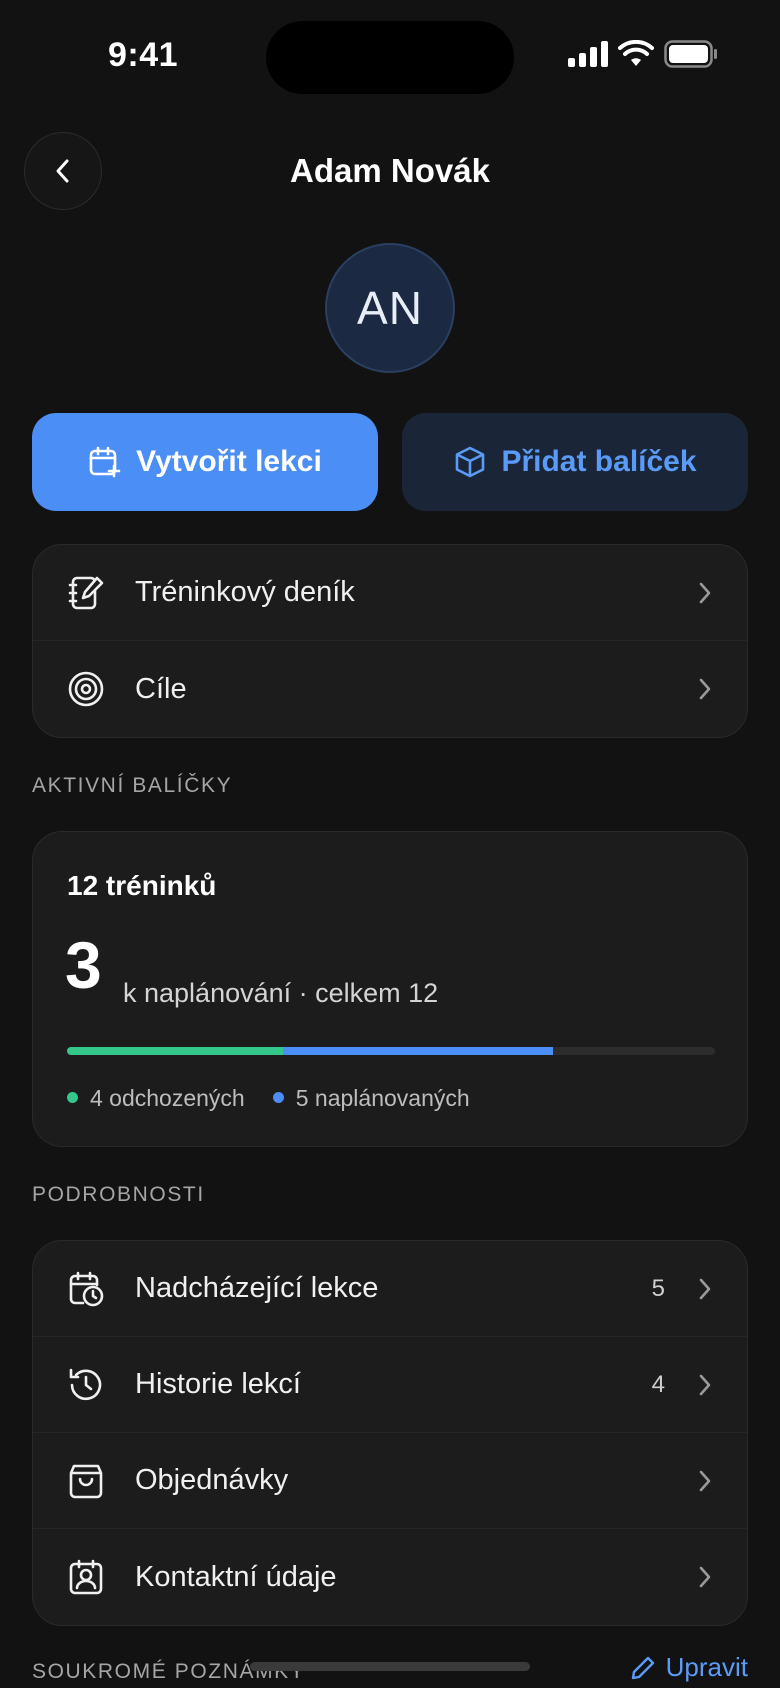 The height and width of the screenshot is (1688, 780). What do you see at coordinates (390, 462) in the screenshot?
I see `action-buttons: Vytvořit lekci Přidat balíček` at bounding box center [390, 462].